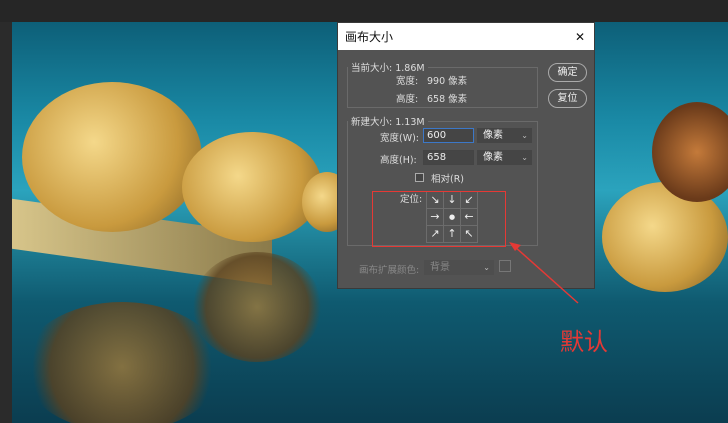 The height and width of the screenshot is (423, 728). I want to click on annotation-text: 默认, so click(584, 342).